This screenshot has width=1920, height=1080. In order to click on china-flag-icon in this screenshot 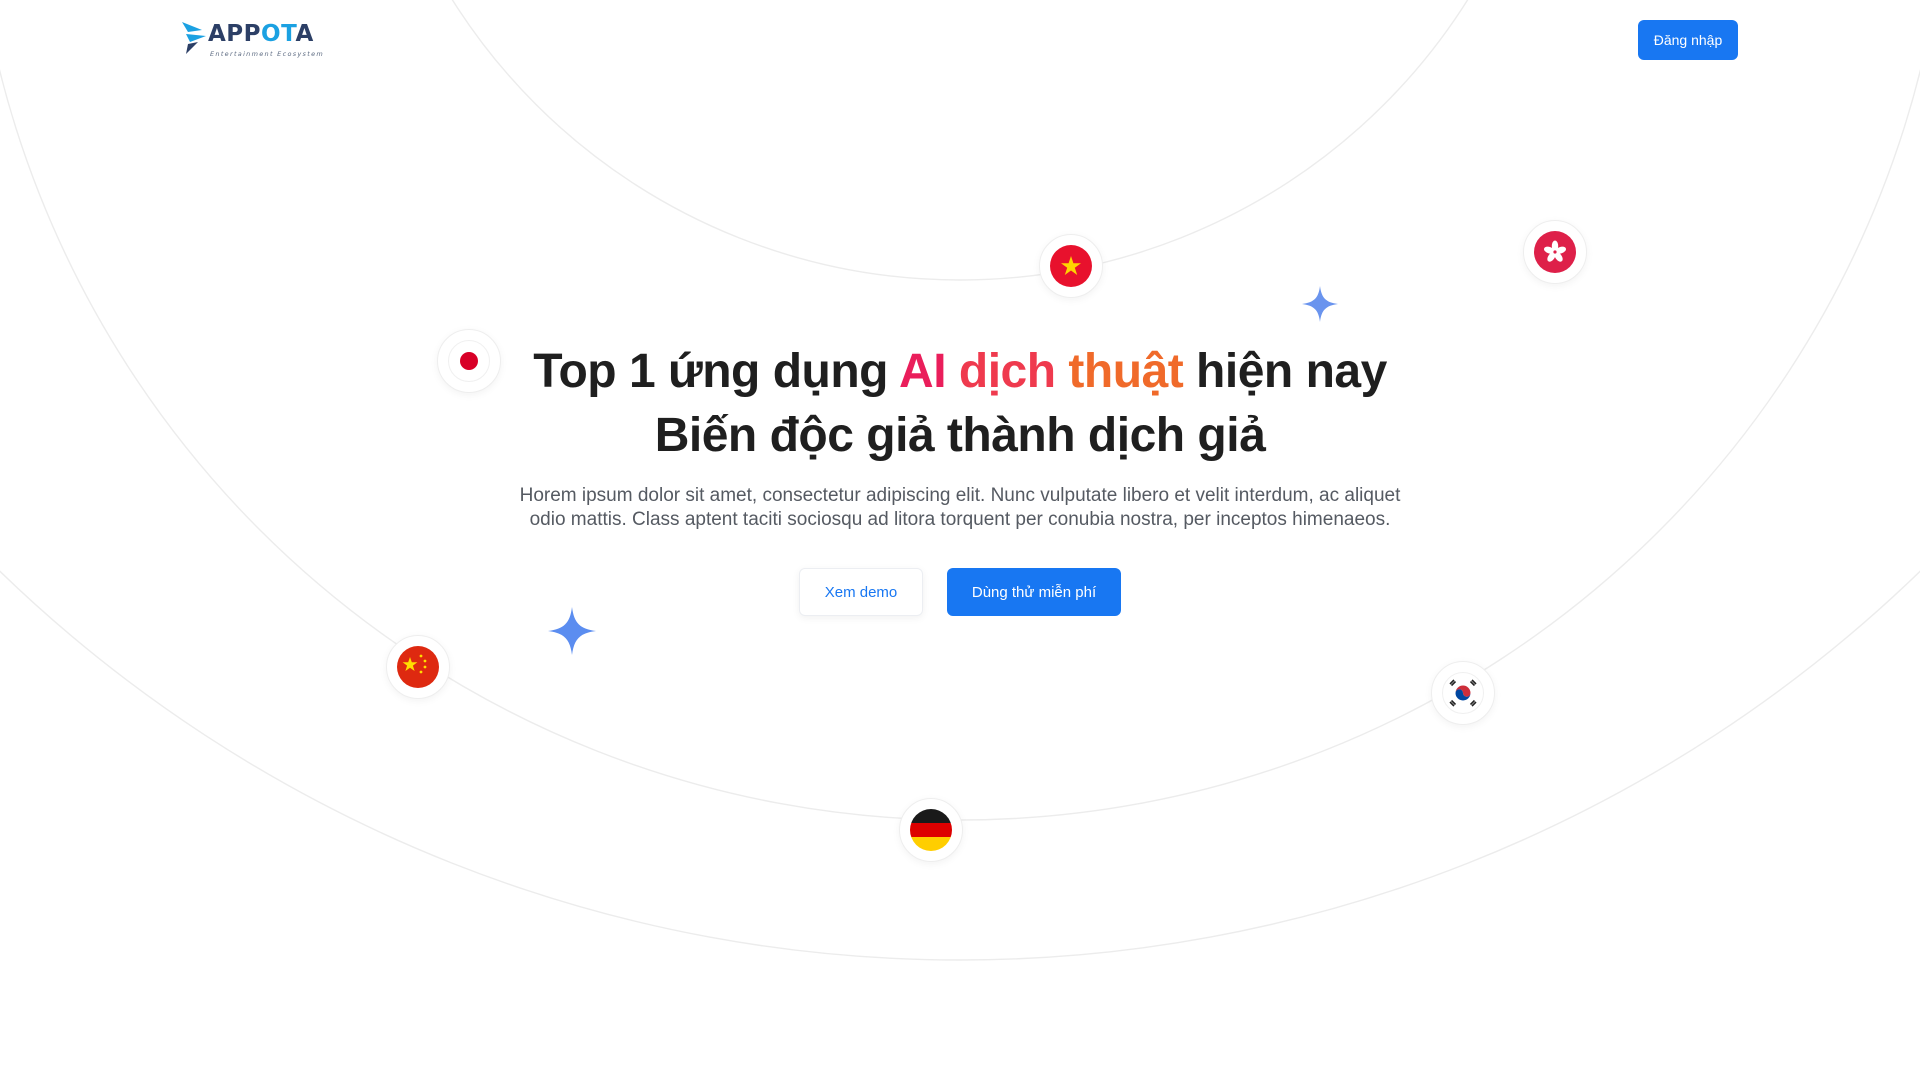, I will do `click(418, 667)`.